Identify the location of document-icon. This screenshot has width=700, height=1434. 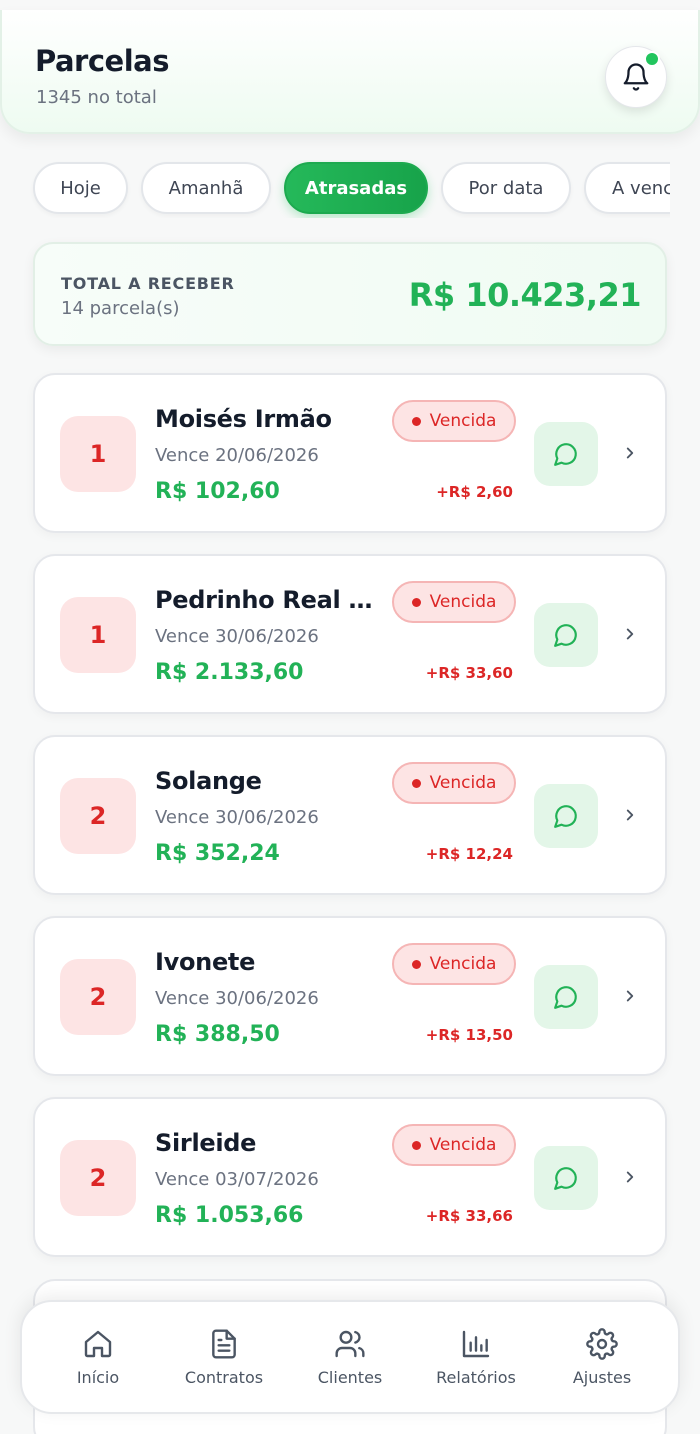
(224, 1344).